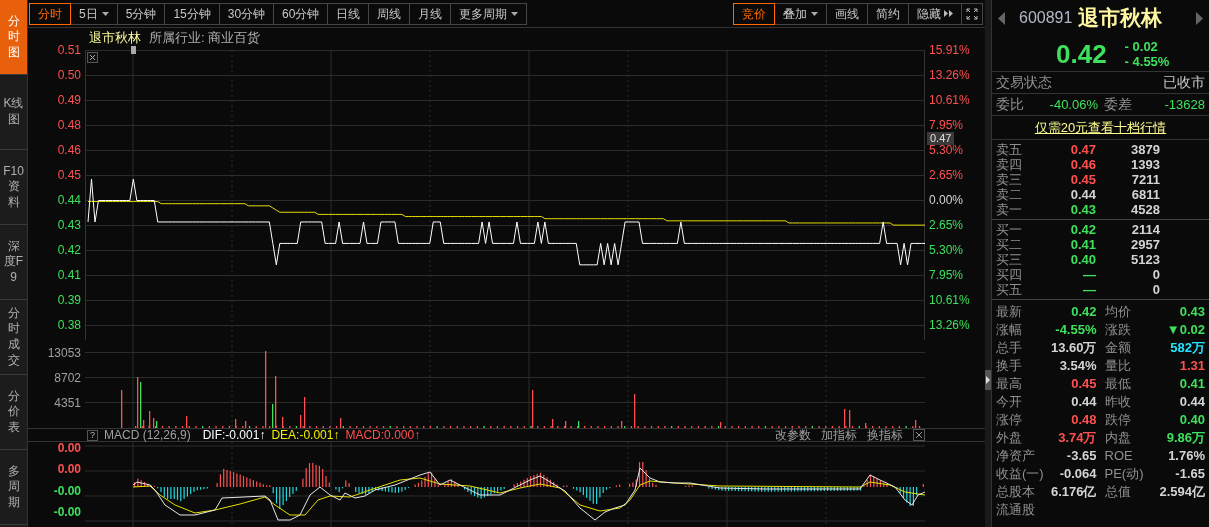 The width and height of the screenshot is (1209, 527). I want to click on stat-label: 涨停, so click(1009, 420).